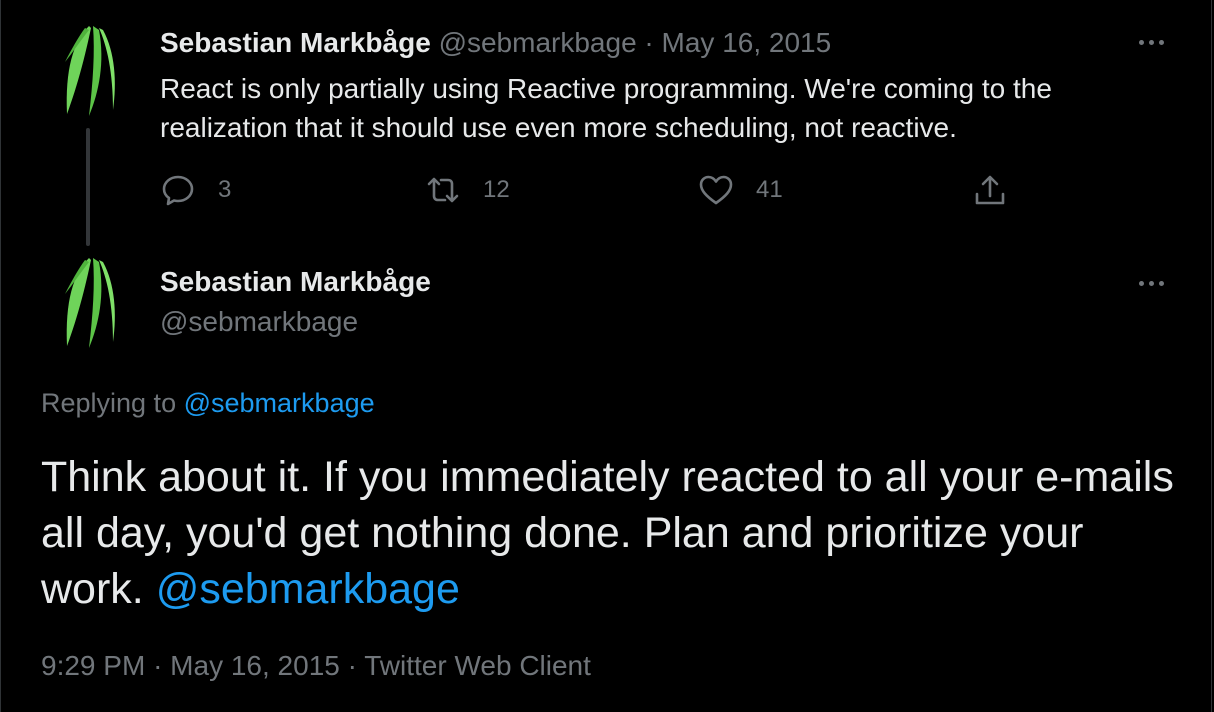  I want to click on tweet1-more-options-icon, so click(1154, 42).